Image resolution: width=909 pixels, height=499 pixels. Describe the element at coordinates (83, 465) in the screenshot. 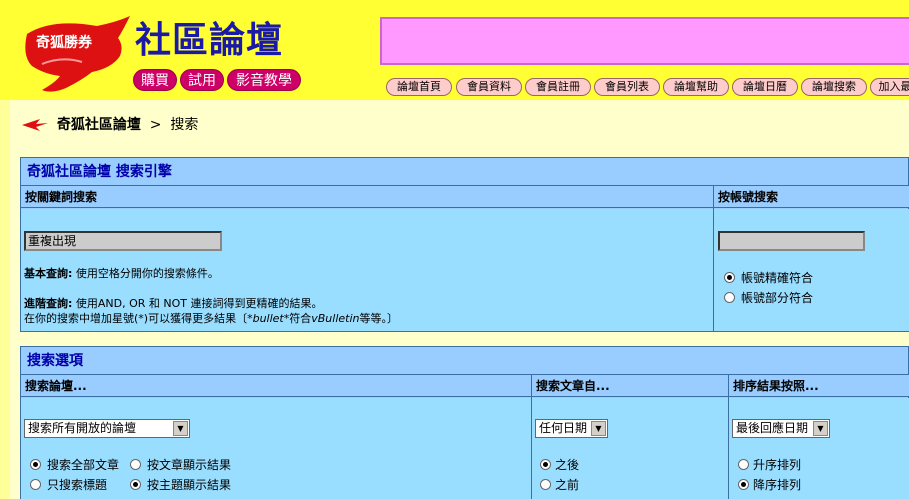

I see `all-posts-label: 搜索全部文章` at that location.